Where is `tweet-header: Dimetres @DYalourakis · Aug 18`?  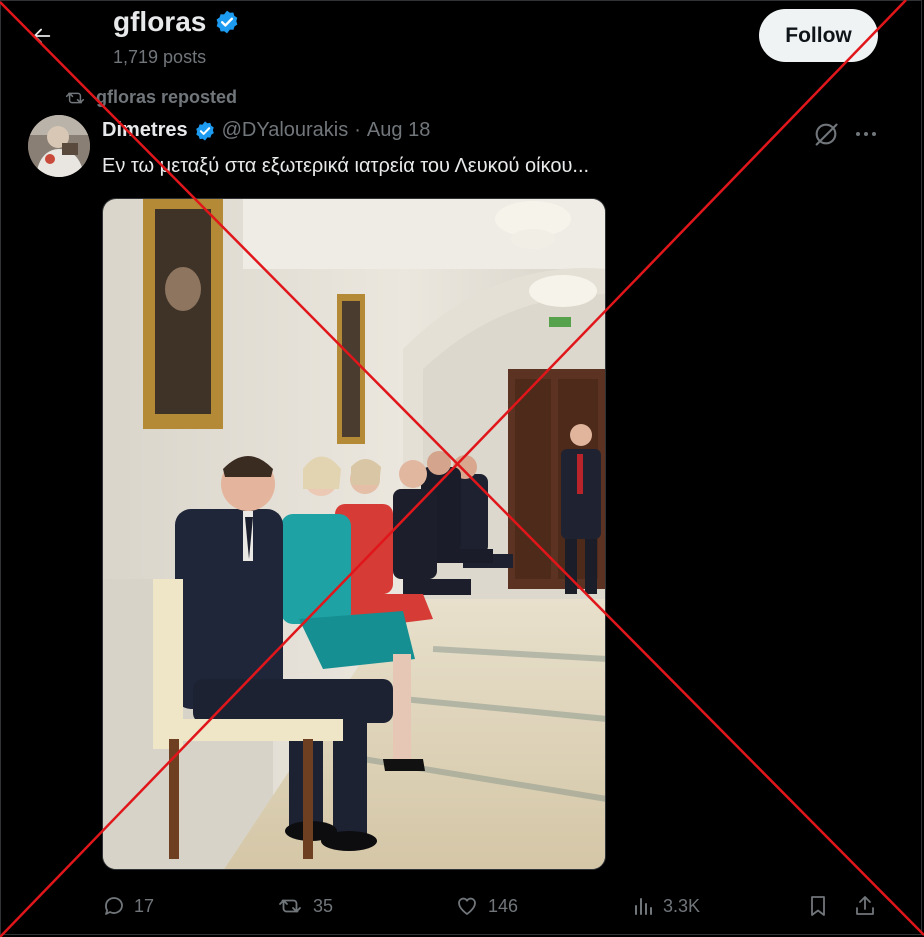 tweet-header: Dimetres @DYalourakis · Aug 18 is located at coordinates (266, 130).